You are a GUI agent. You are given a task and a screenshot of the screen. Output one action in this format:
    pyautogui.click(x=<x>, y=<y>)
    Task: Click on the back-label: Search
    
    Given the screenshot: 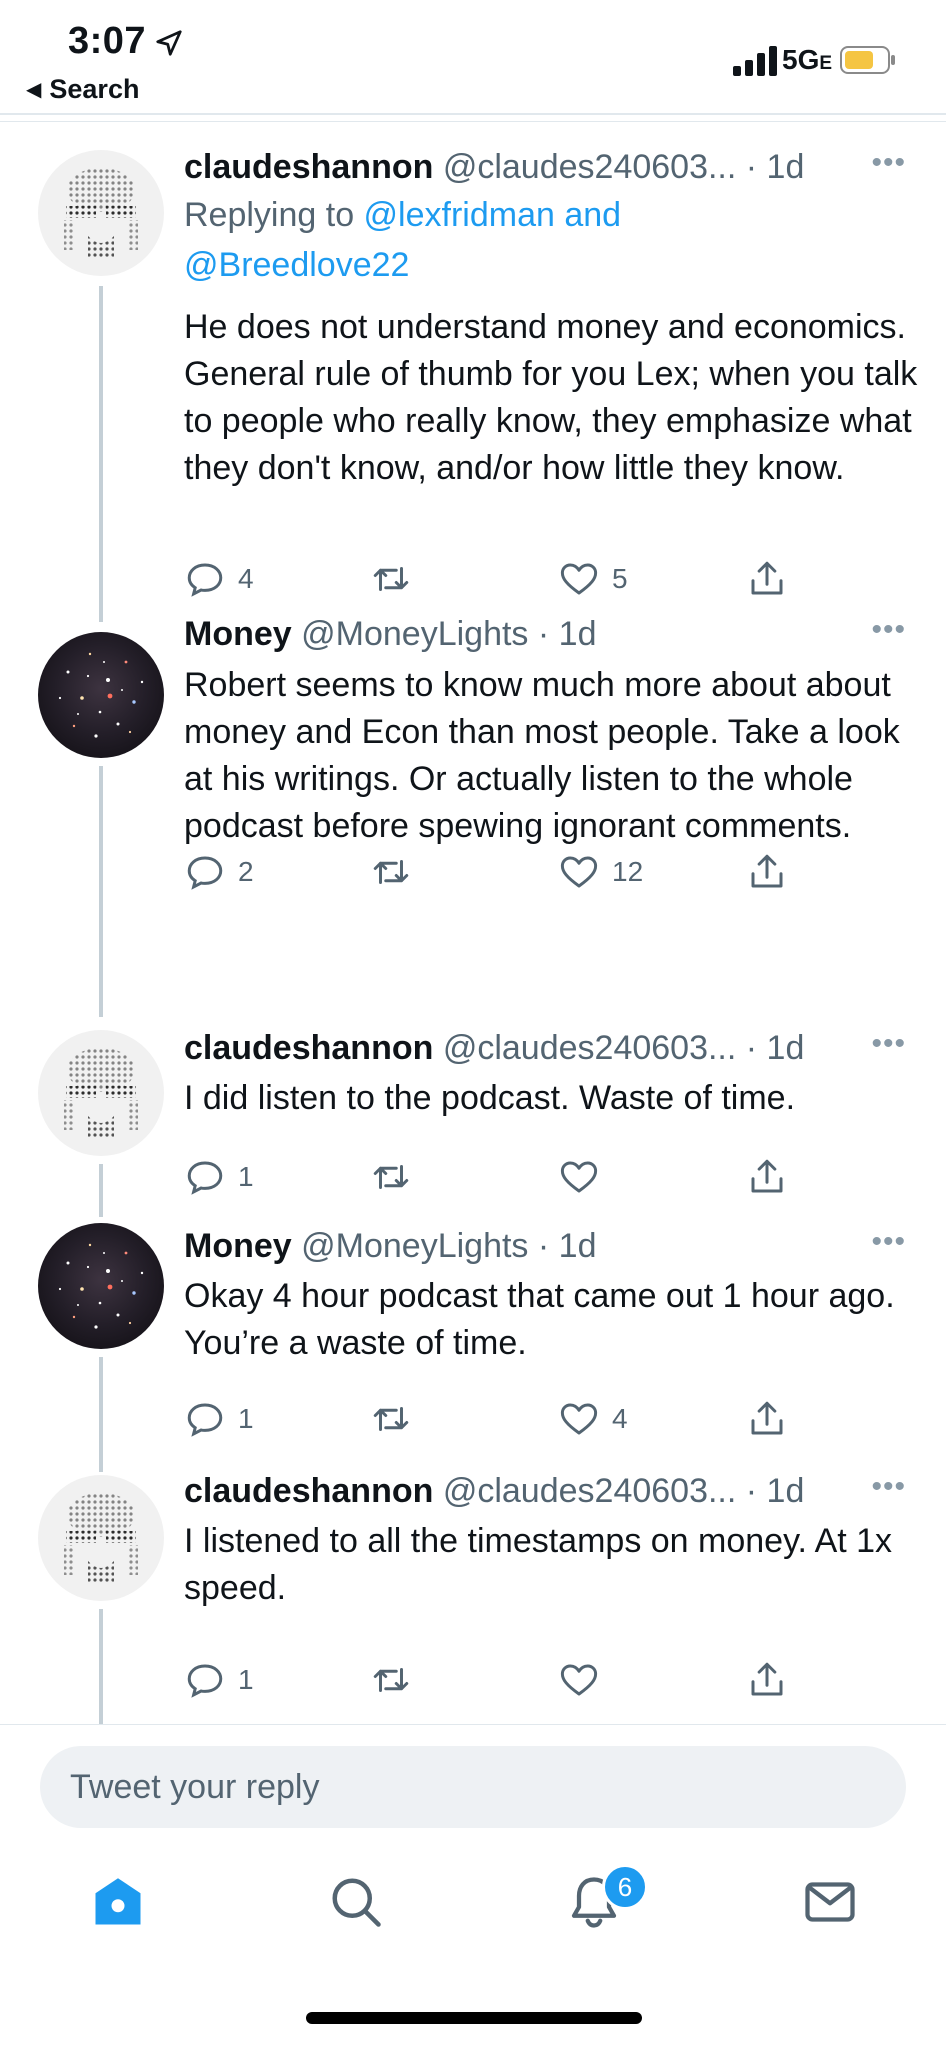 What is the action you would take?
    pyautogui.click(x=94, y=89)
    